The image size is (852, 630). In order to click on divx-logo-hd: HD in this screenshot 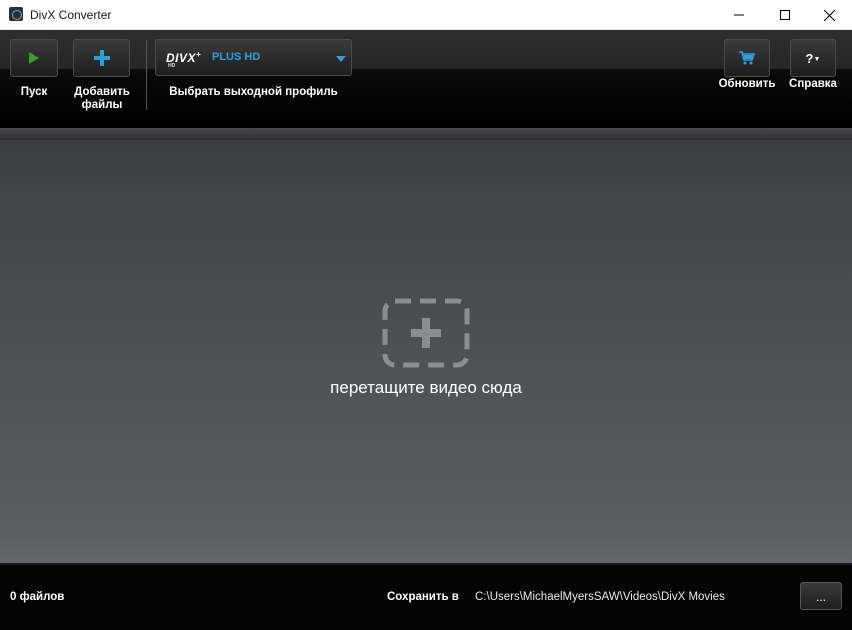, I will do `click(172, 66)`.